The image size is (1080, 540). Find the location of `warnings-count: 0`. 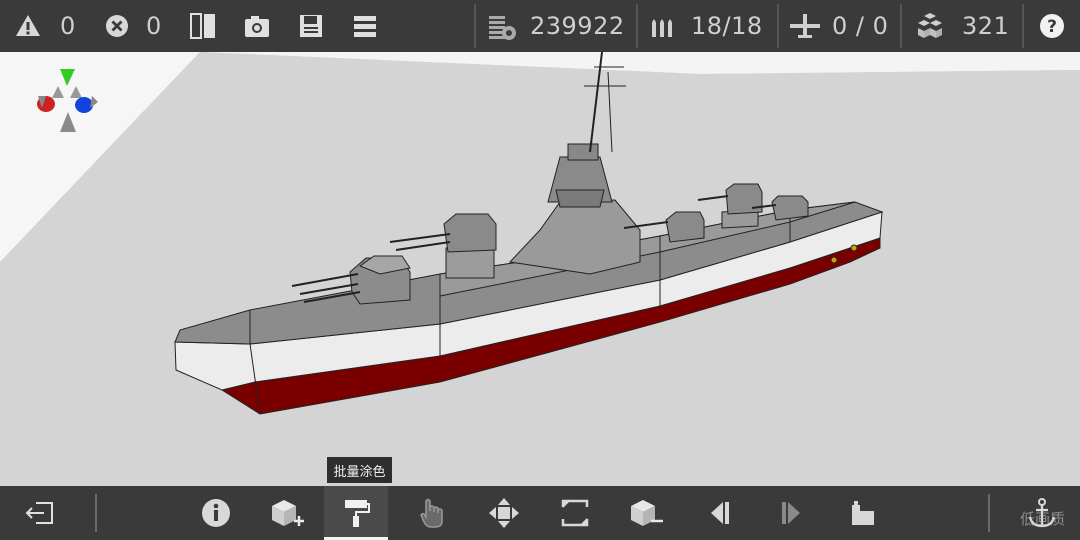

warnings-count: 0 is located at coordinates (68, 26).